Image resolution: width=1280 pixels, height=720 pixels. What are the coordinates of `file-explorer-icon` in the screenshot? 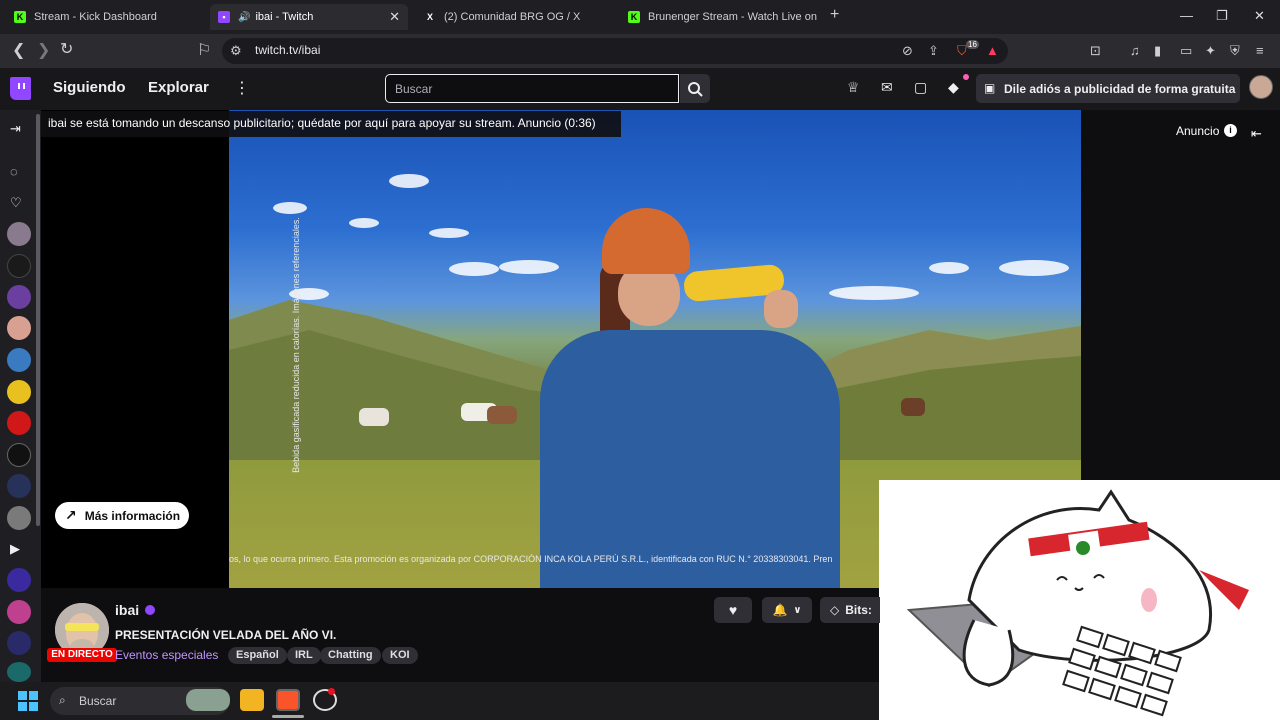 It's located at (252, 700).